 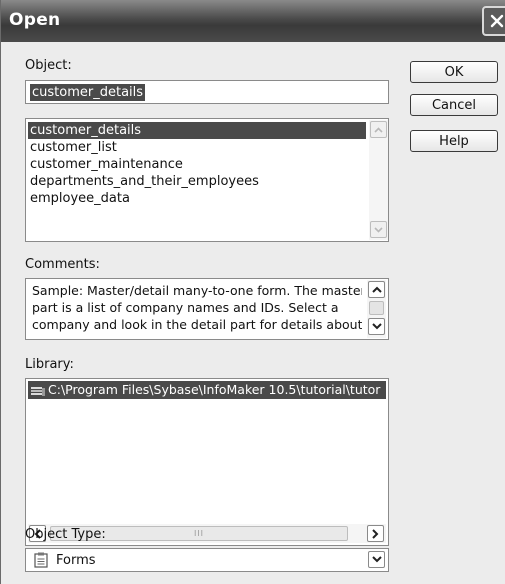 I want to click on library-label: Library:, so click(x=49, y=364).